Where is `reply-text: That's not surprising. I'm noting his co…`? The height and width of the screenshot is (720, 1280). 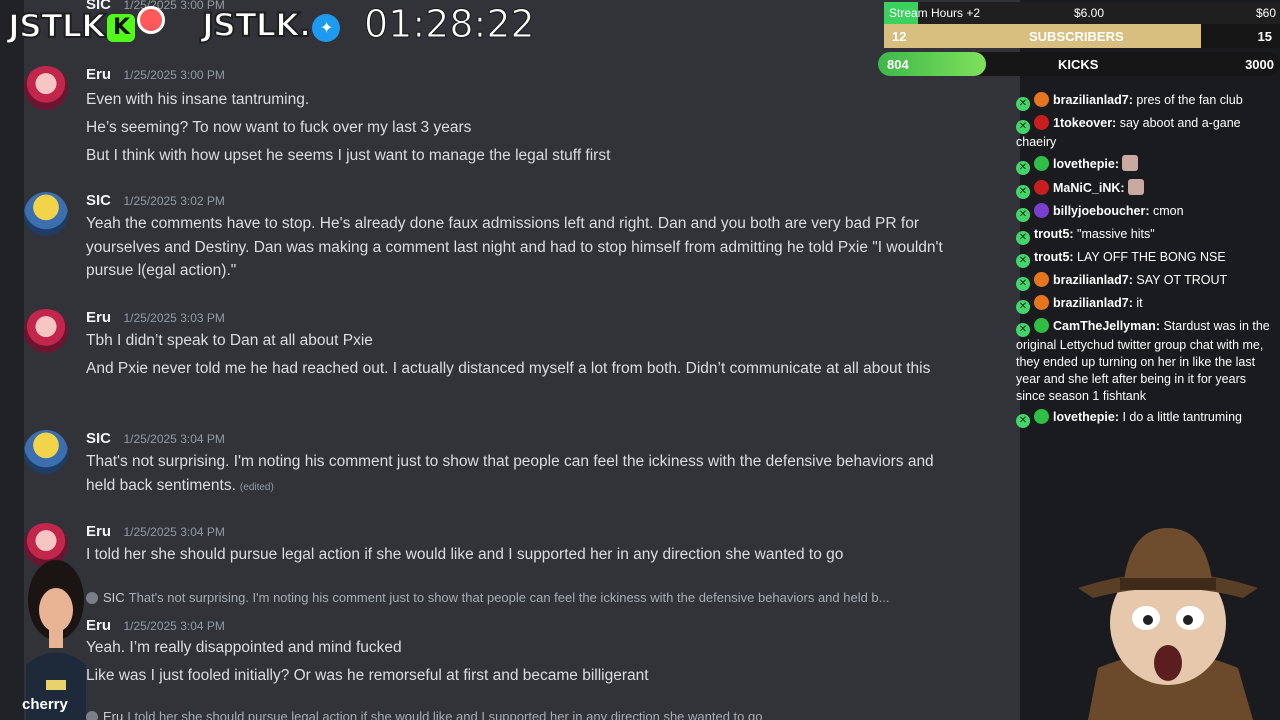
reply-text: That's not surprising. I'm noting his co… is located at coordinates (509, 597).